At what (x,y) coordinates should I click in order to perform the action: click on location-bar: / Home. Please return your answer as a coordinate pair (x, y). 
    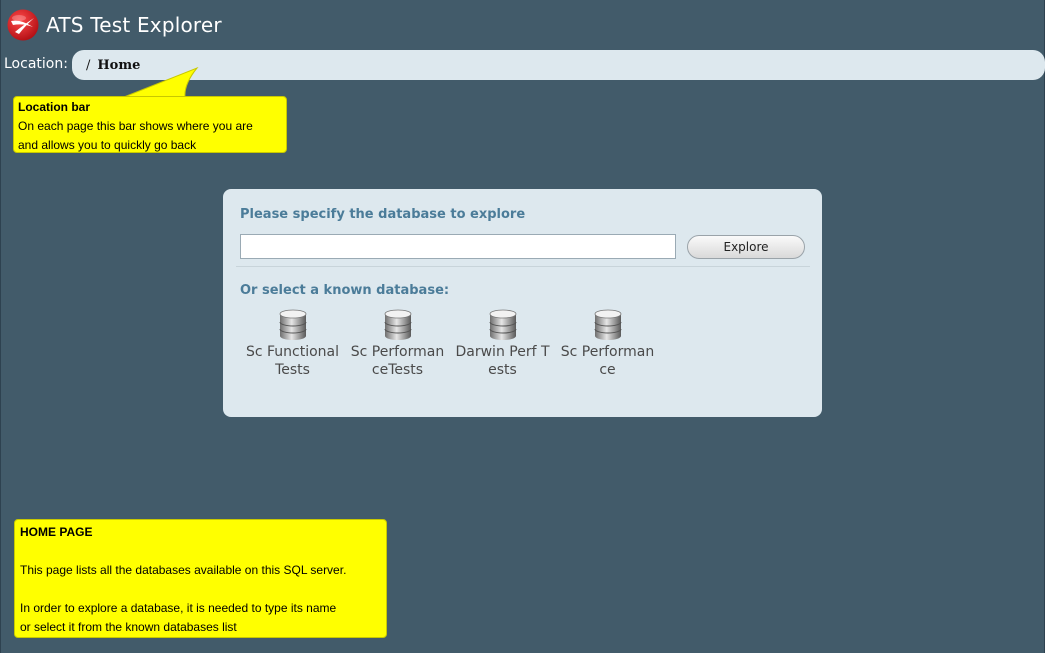
    Looking at the image, I should click on (558, 65).